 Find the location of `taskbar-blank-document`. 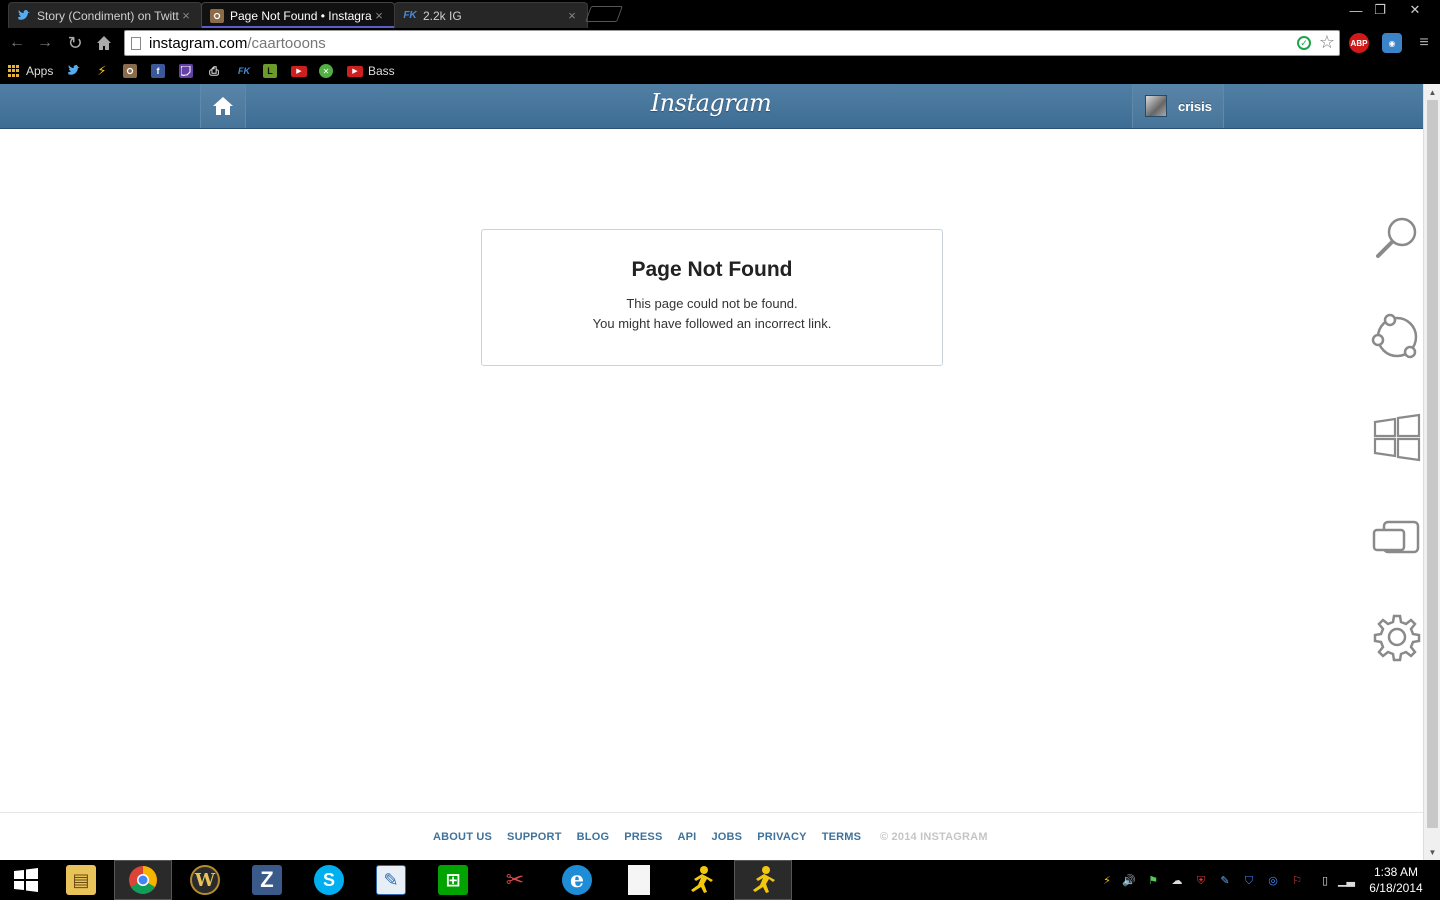

taskbar-blank-document is located at coordinates (639, 880).